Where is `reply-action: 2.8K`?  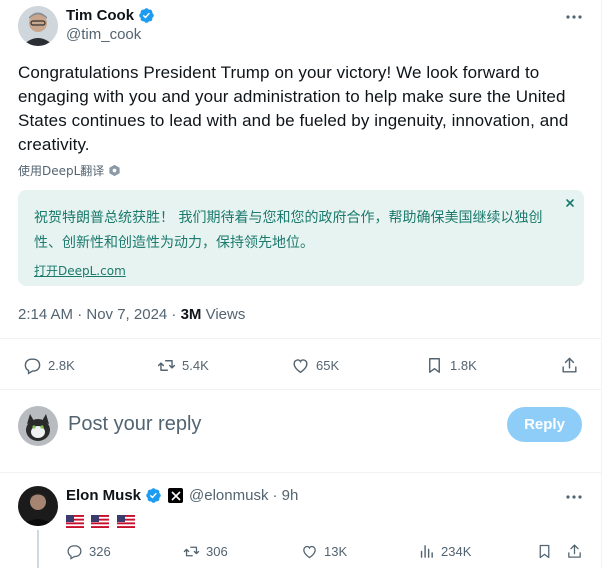
reply-action: 2.8K is located at coordinates (49, 365).